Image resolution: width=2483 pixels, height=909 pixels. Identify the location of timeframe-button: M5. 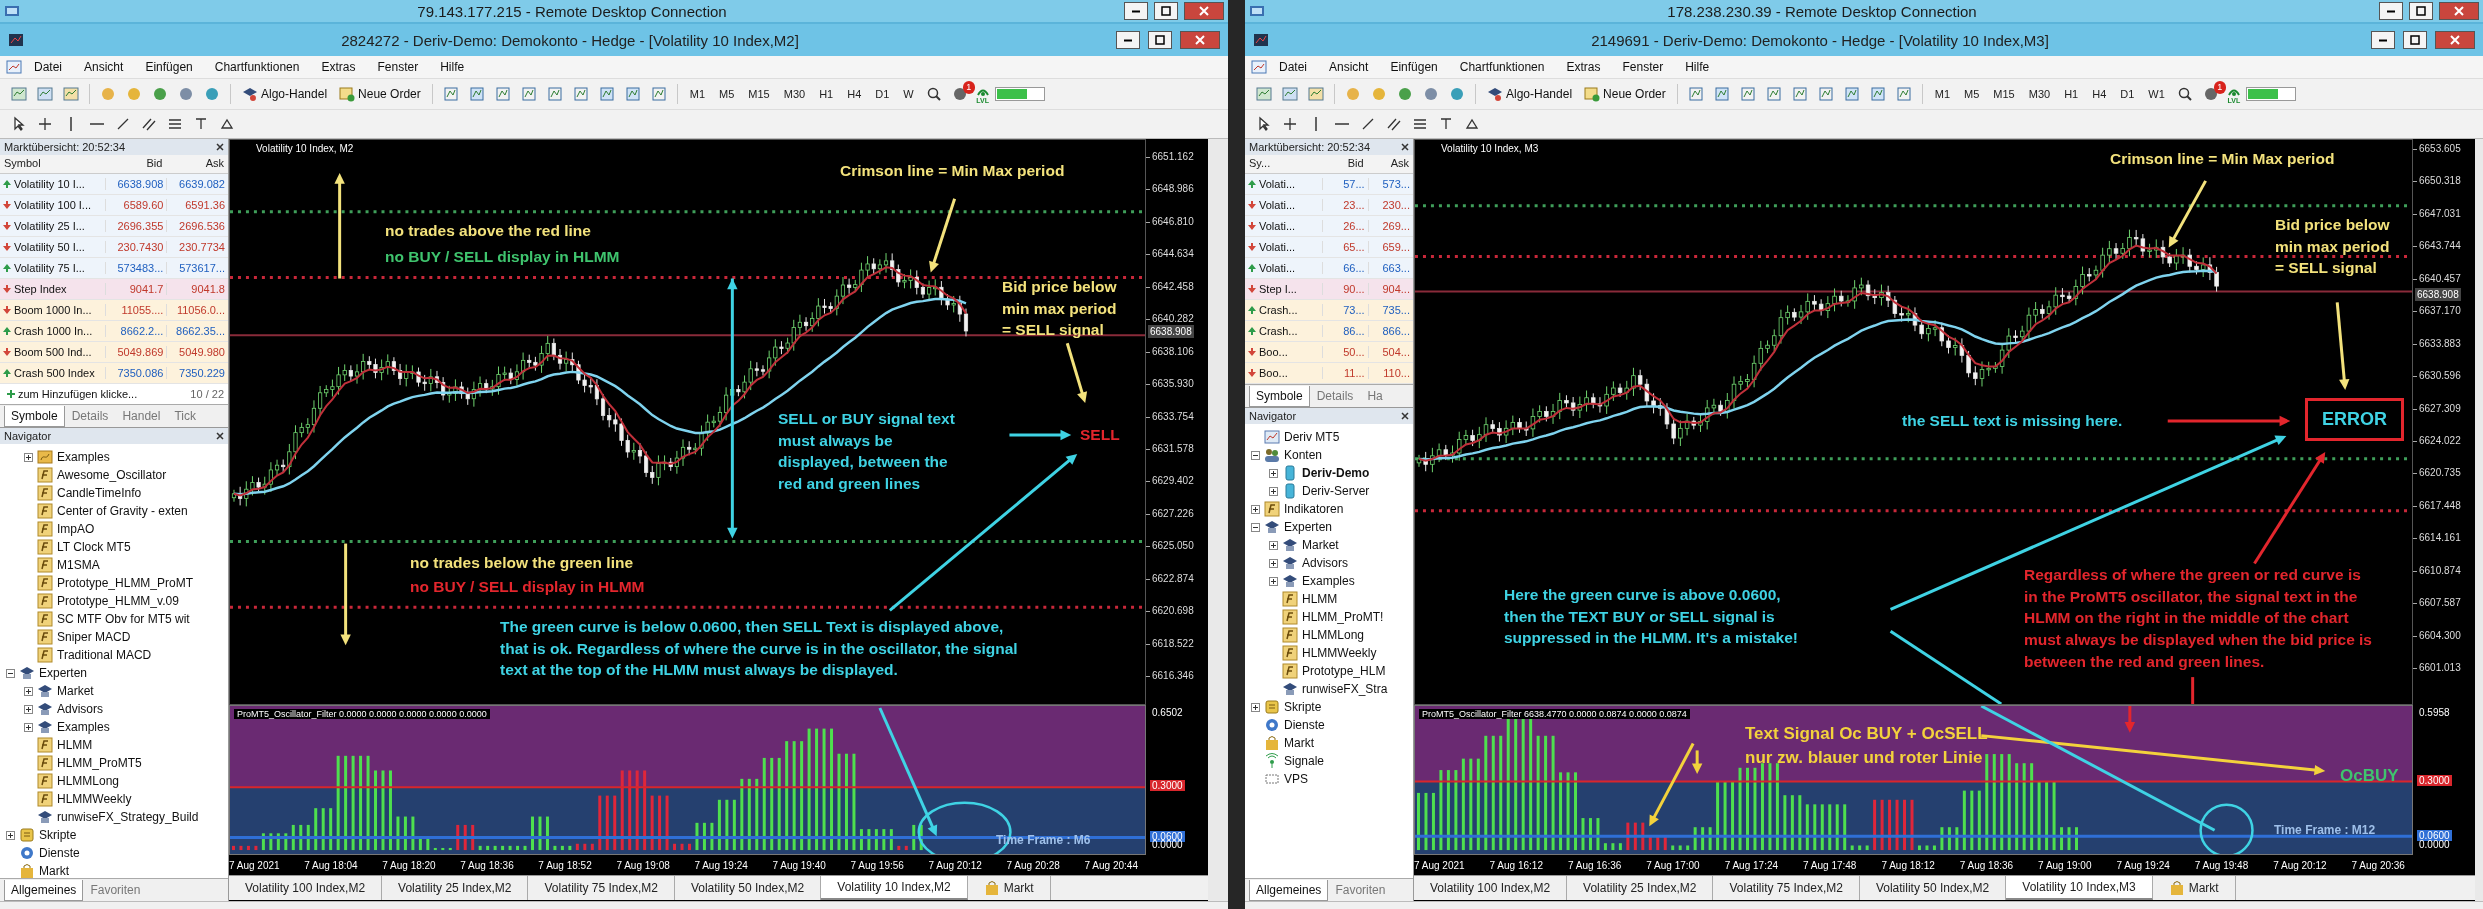
(727, 94).